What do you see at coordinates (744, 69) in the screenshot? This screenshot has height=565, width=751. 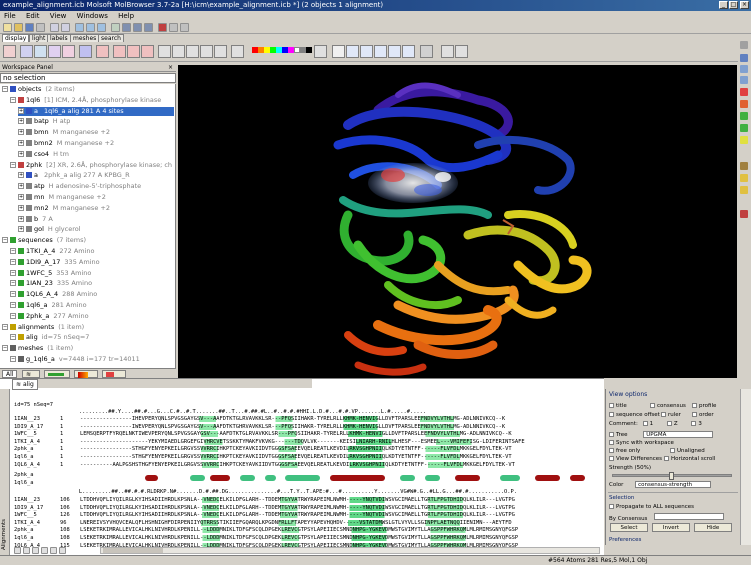 I see `zoom-in-icon` at bounding box center [744, 69].